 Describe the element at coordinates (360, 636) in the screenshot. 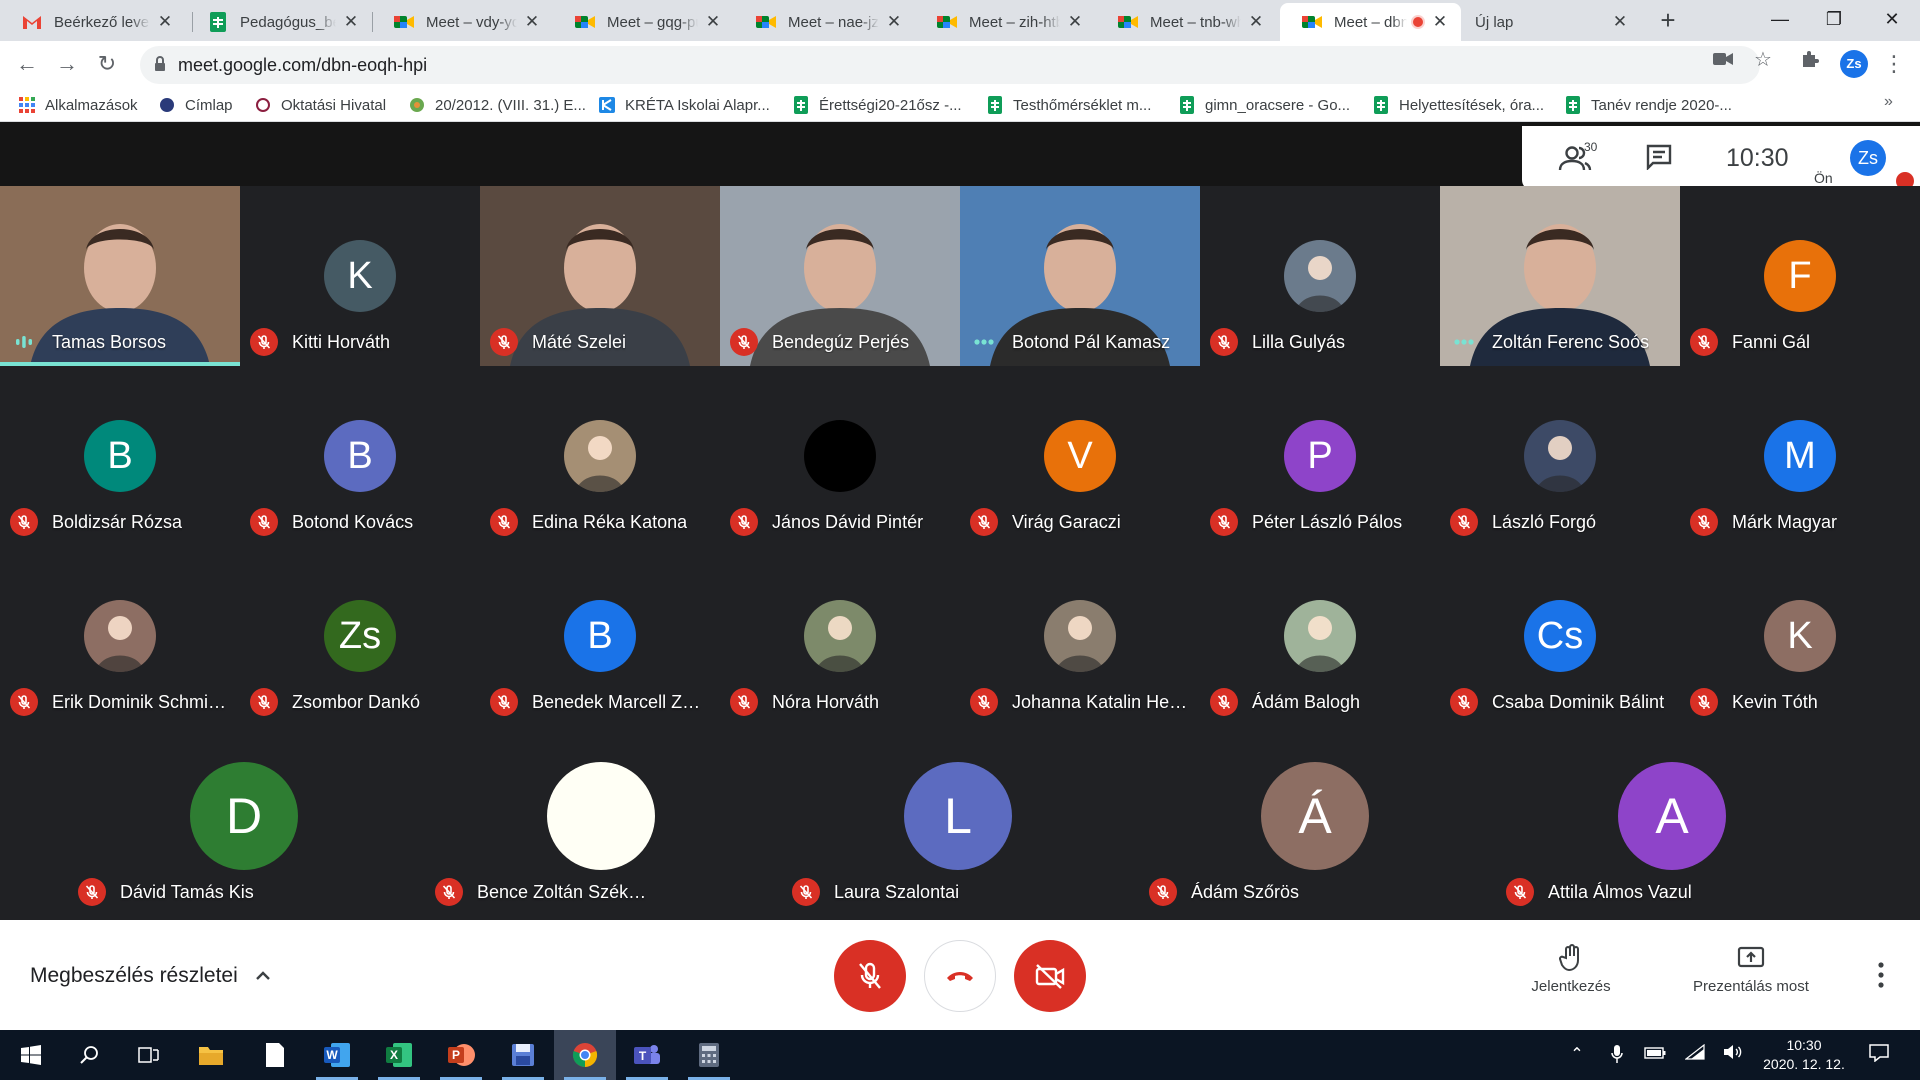

I see `participant-tile-zsombor-danko: Zs Zsombor Dankó` at that location.